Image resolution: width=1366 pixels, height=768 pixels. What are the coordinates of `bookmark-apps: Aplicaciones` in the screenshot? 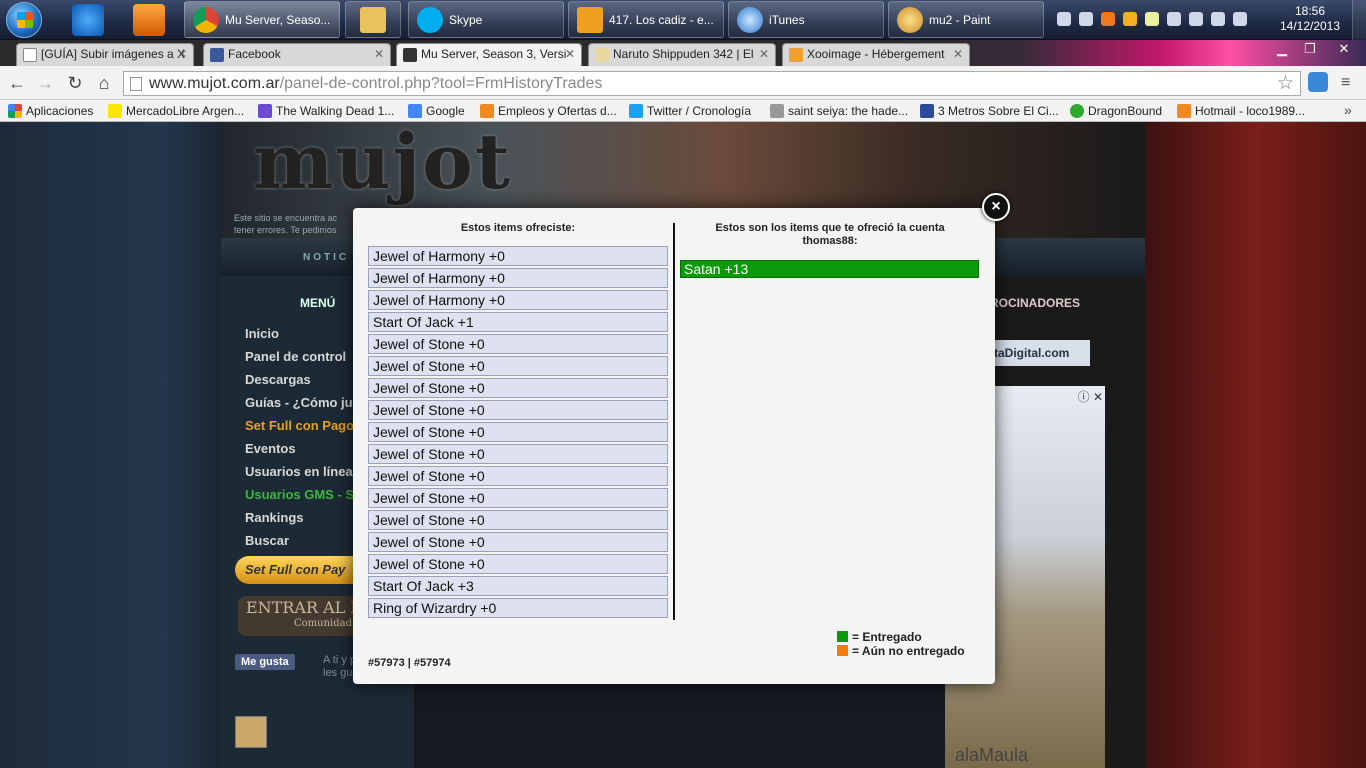 It's located at (50, 111).